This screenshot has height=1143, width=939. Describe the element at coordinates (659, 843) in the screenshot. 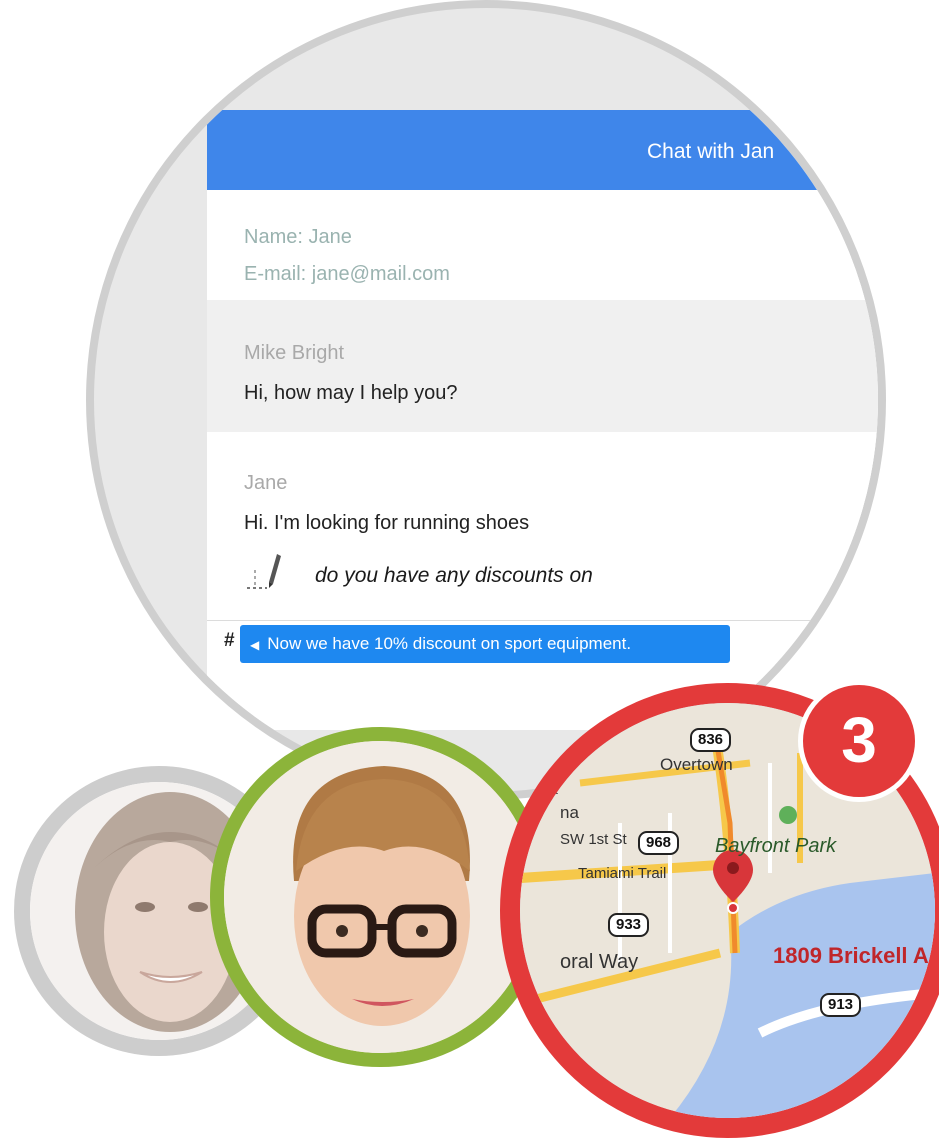

I see `route-shield-968: 968` at that location.